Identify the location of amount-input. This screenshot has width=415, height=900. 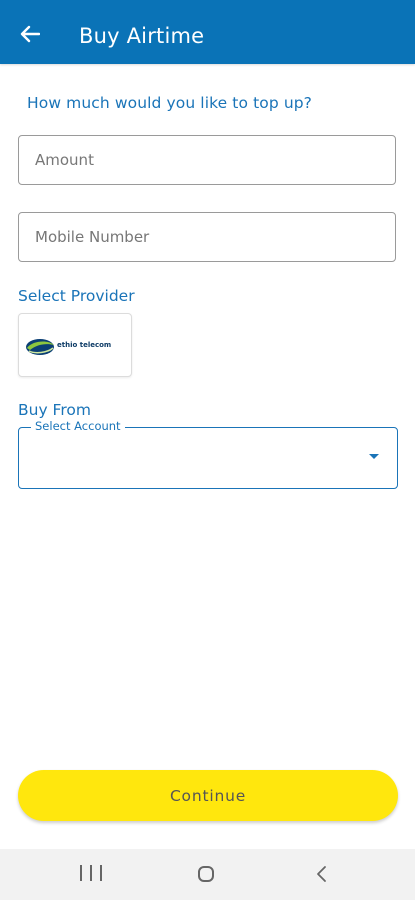
(205, 160).